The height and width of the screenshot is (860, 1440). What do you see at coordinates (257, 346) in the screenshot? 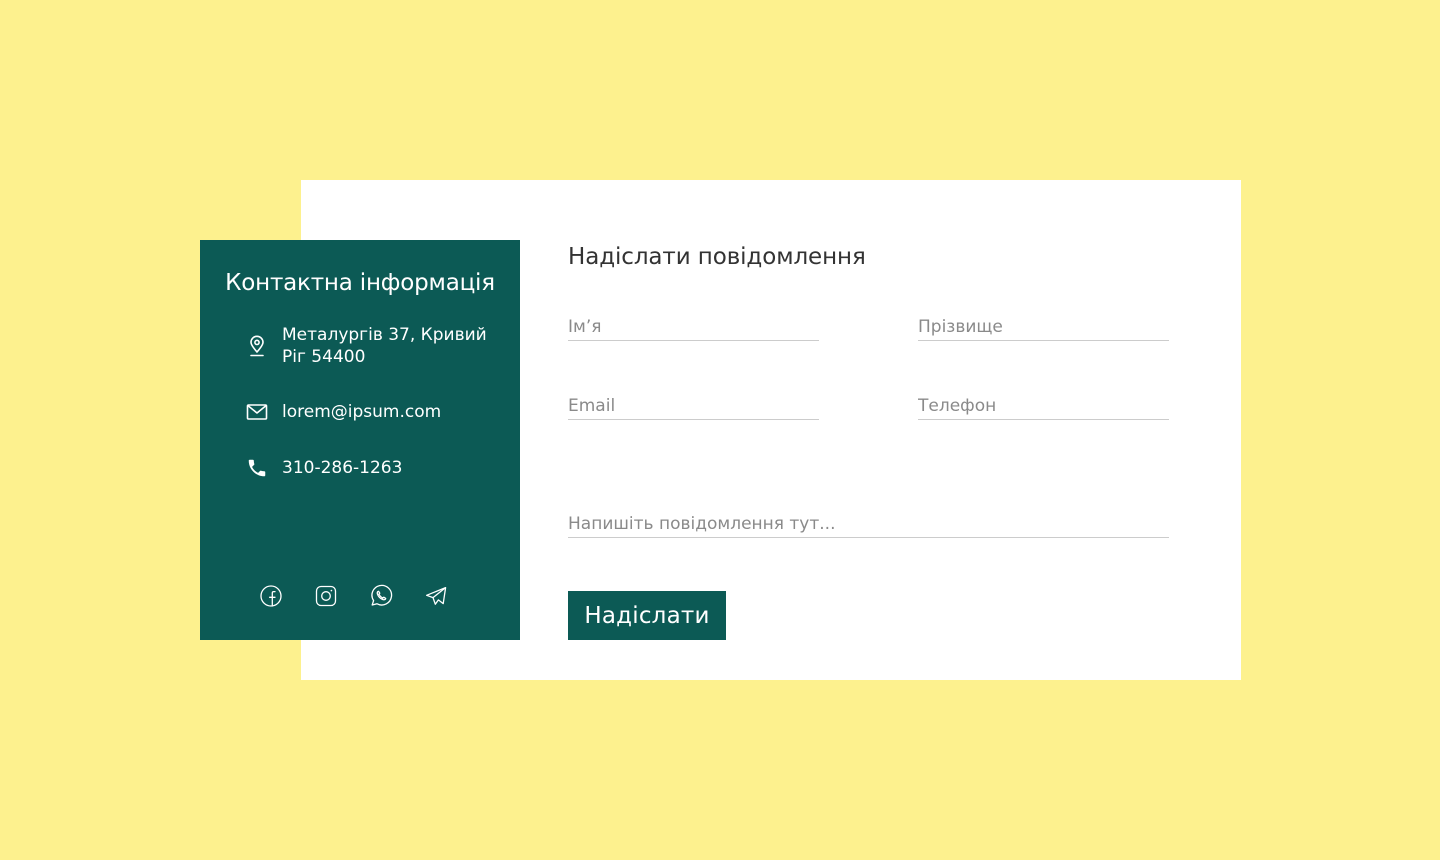
I see `map-pin-icon` at bounding box center [257, 346].